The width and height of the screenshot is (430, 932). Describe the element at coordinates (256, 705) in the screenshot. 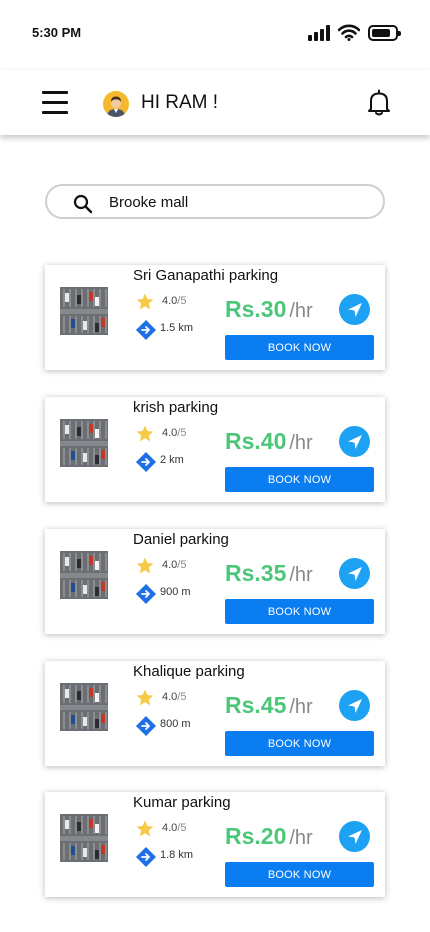

I see `price-amount: Rs.45` at that location.